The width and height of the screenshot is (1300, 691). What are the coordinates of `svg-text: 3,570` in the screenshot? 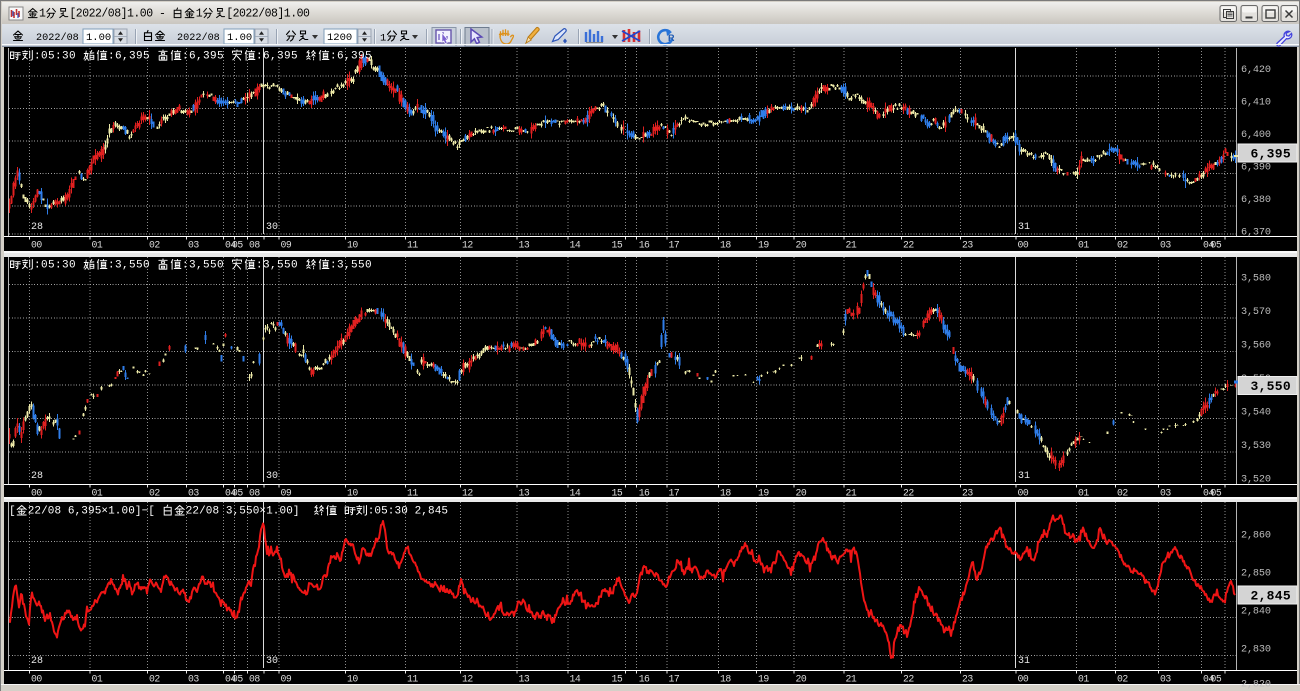 It's located at (1256, 312).